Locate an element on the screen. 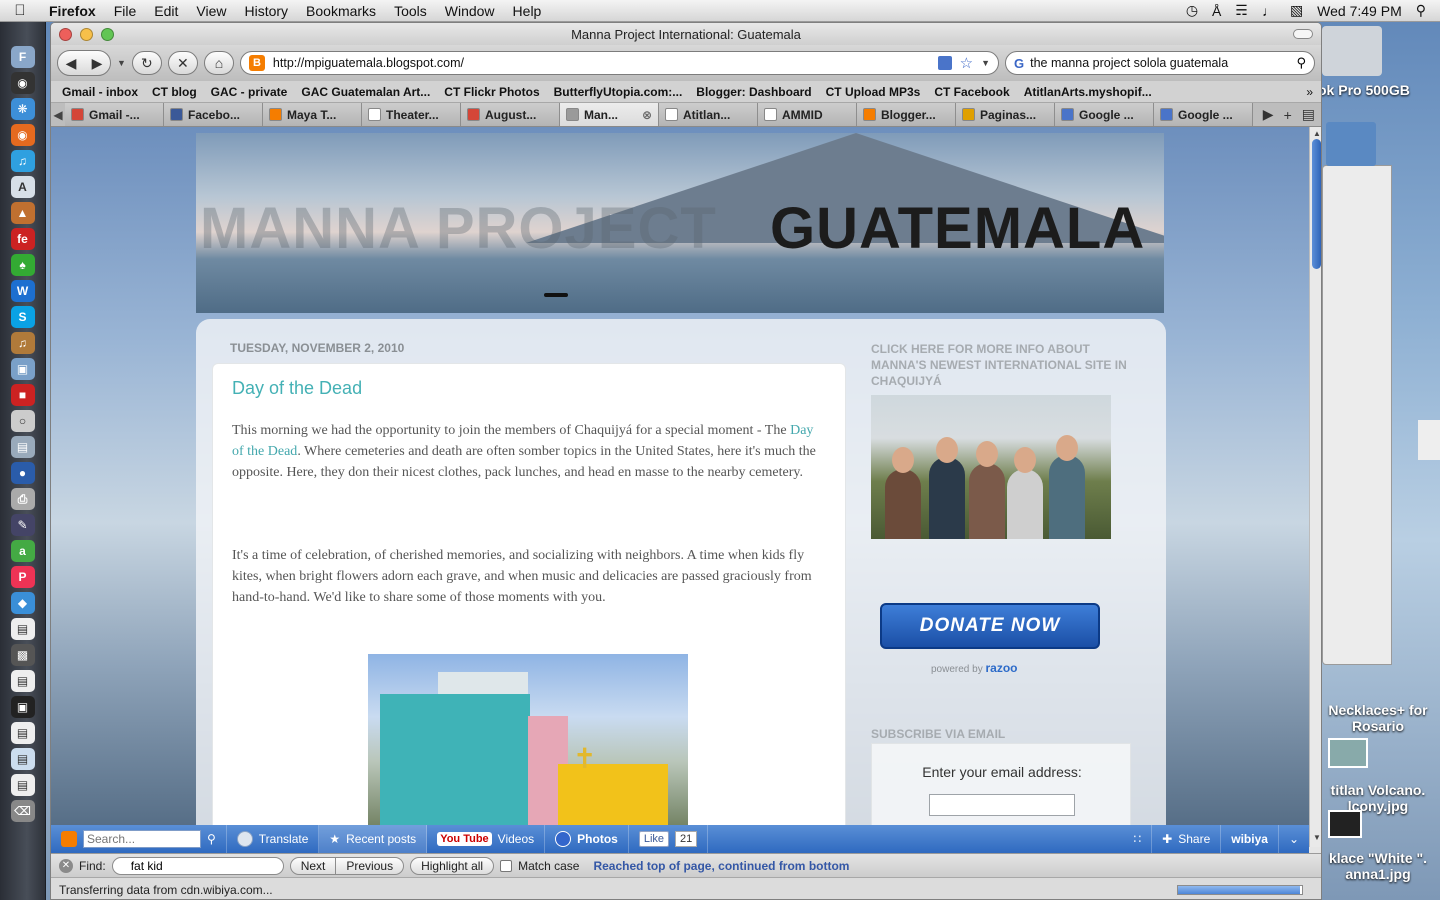  desktop-item-necklaces: Necklaces+ for Rosario is located at coordinates (1378, 718).